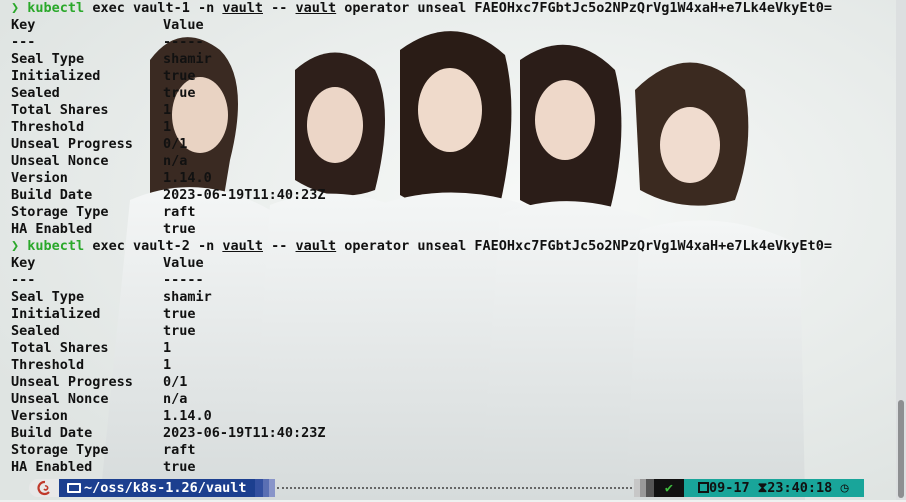 The height and width of the screenshot is (502, 906). I want to click on output-value: 2023-06-19T11:40:23Z, so click(244, 433).